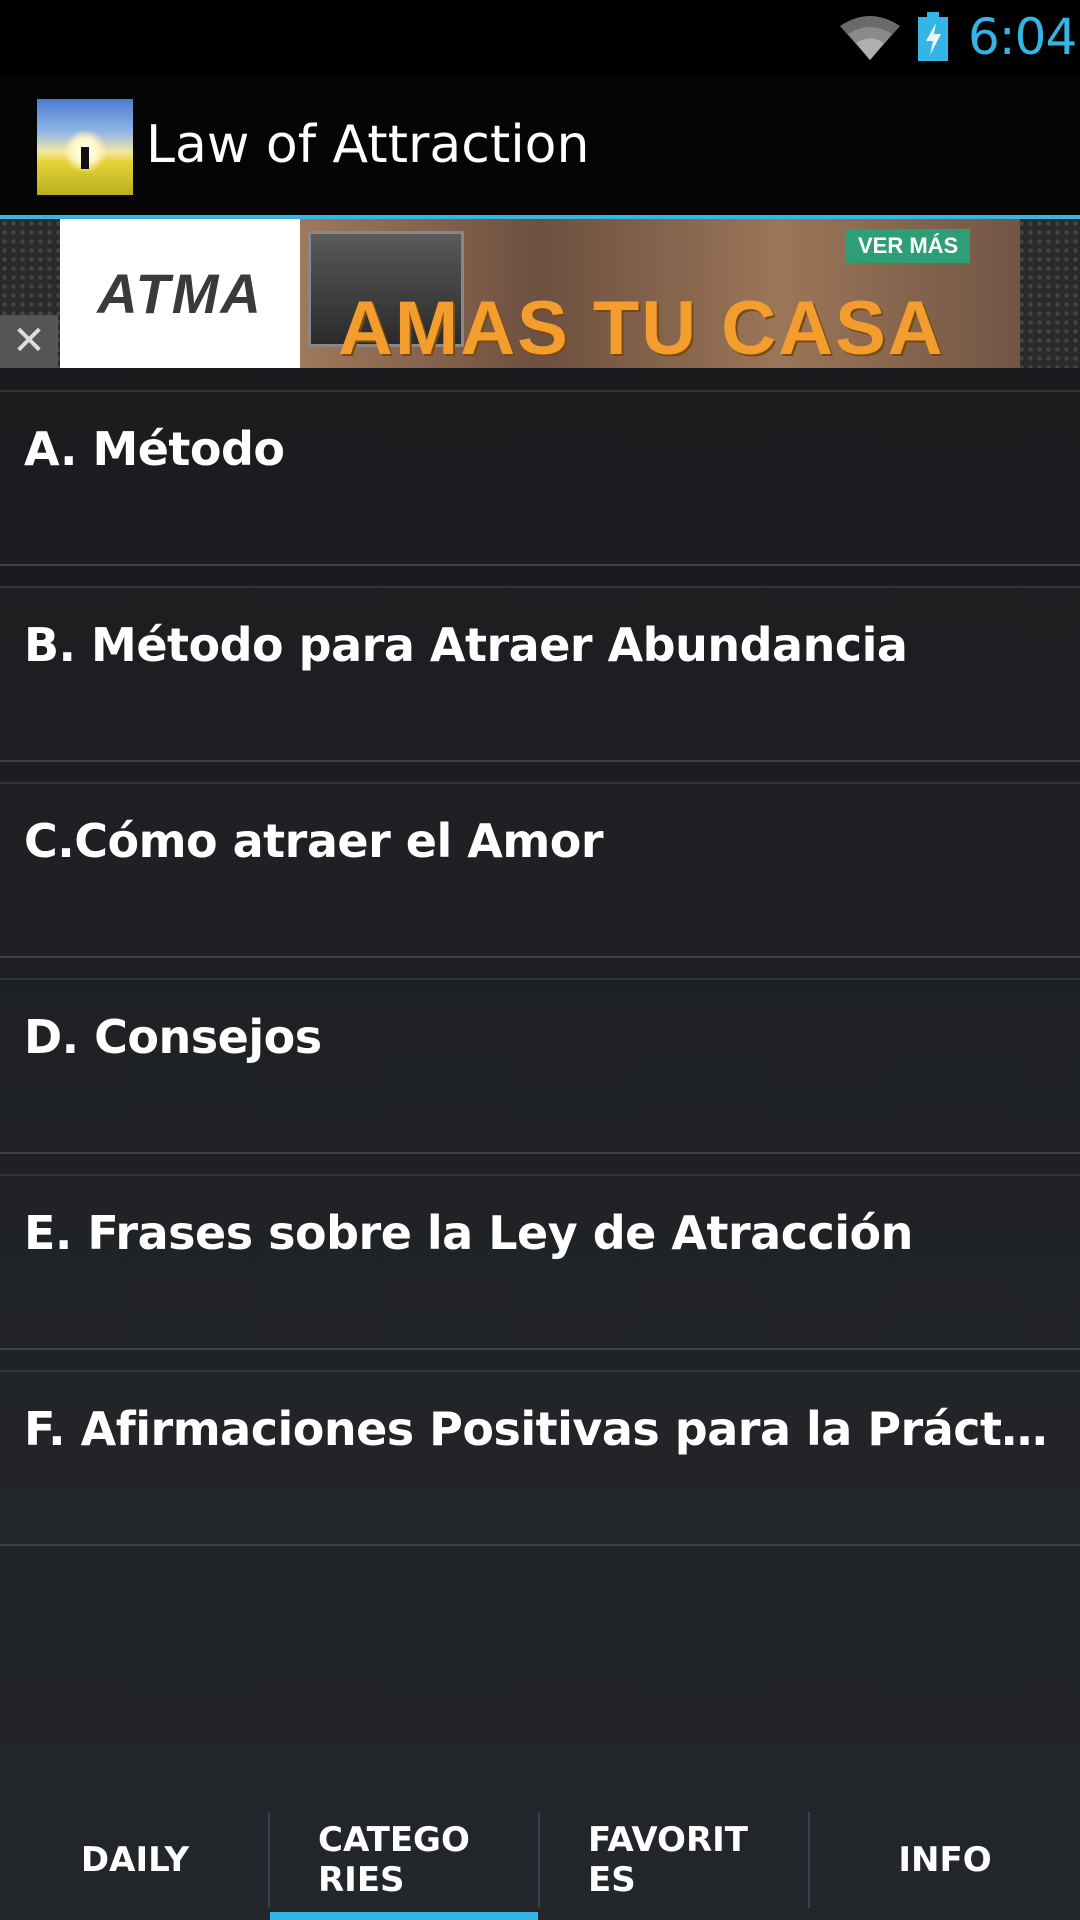 This screenshot has height=1920, width=1080. What do you see at coordinates (314, 841) in the screenshot?
I see `category-label: C.Cómo atraer el Amor` at bounding box center [314, 841].